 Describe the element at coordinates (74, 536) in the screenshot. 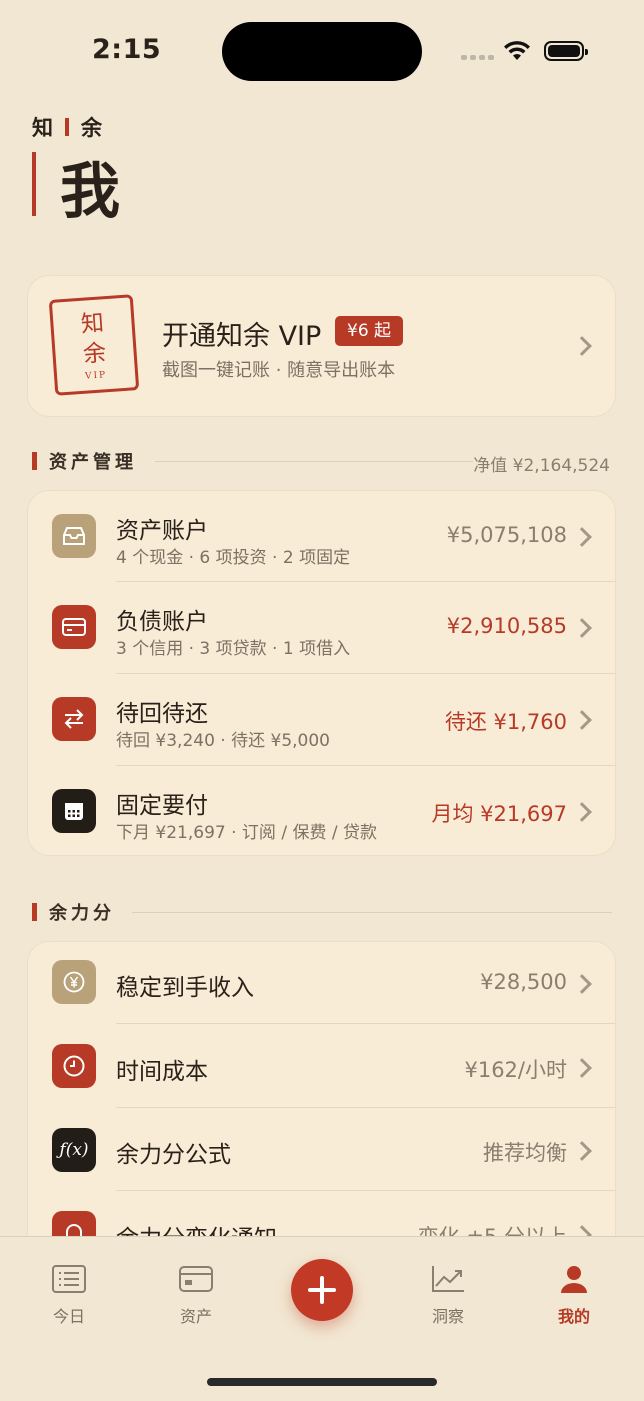

I see `inbox-icon` at that location.